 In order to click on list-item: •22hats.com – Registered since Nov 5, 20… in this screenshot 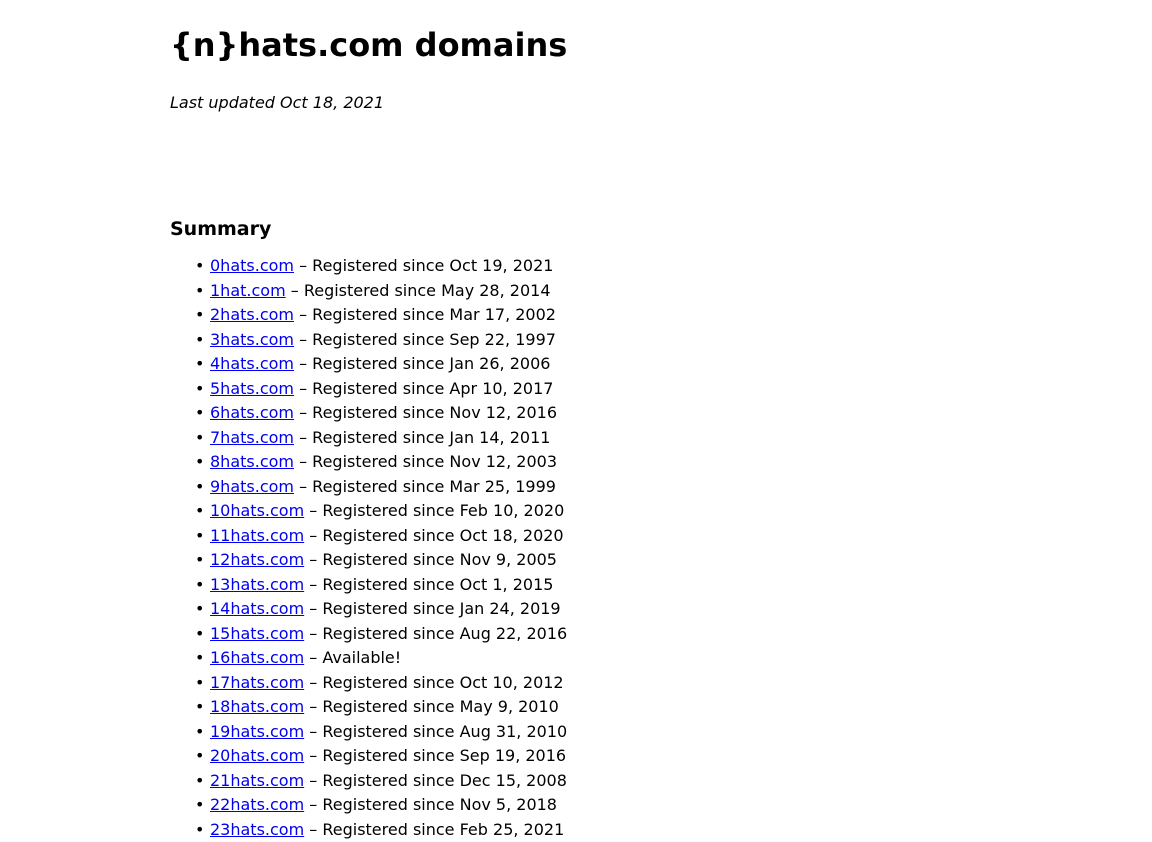, I will do `click(640, 805)`.